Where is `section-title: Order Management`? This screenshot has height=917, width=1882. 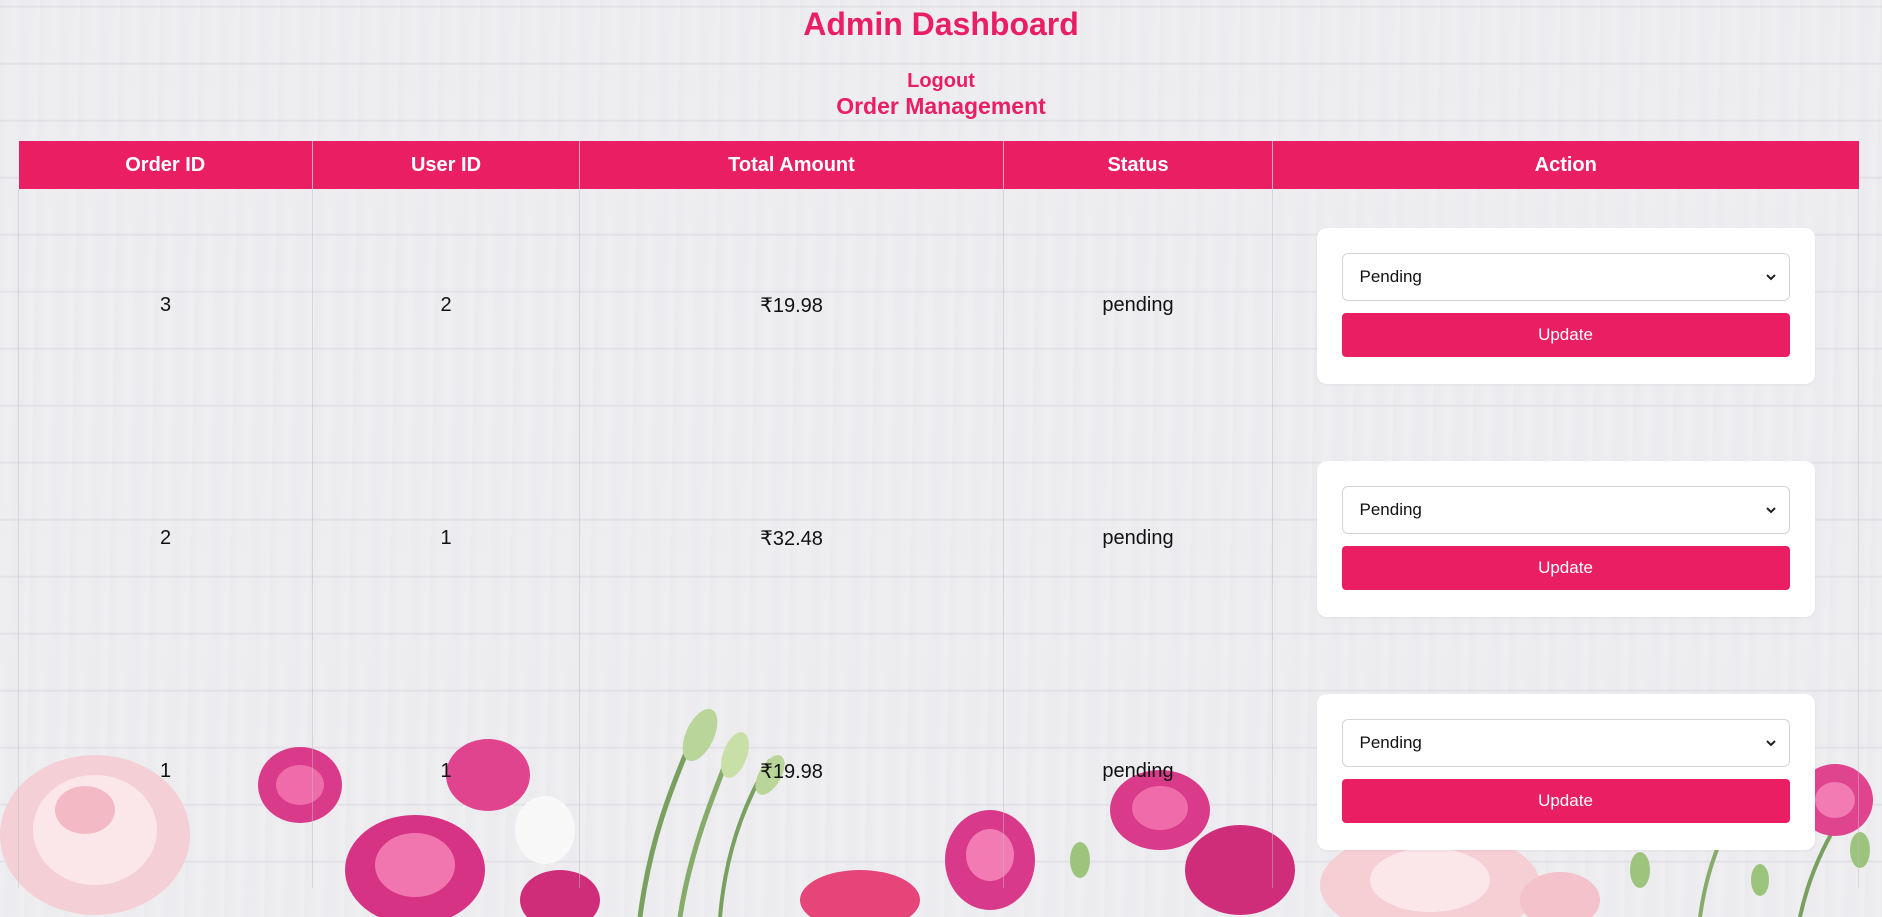 section-title: Order Management is located at coordinates (941, 106).